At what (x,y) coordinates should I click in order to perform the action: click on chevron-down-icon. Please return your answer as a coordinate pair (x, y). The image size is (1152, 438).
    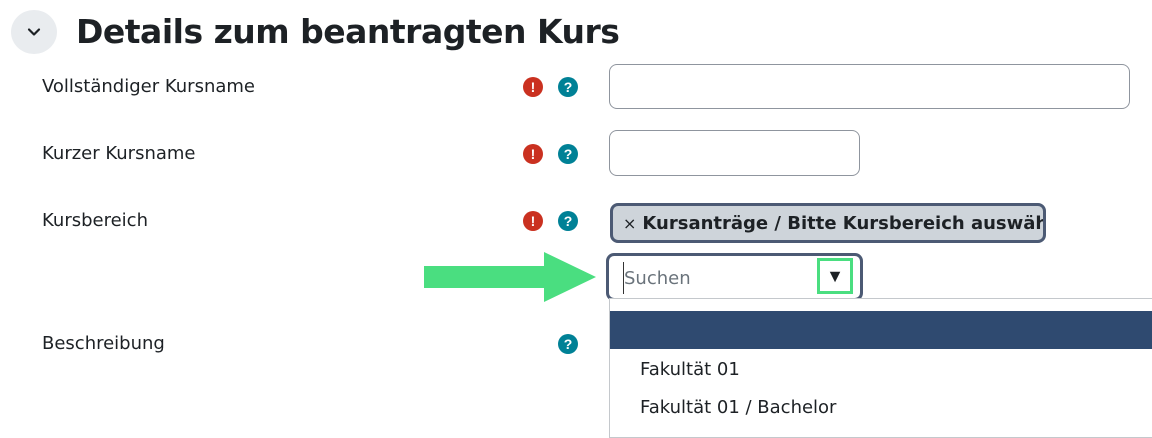
    Looking at the image, I should click on (34, 32).